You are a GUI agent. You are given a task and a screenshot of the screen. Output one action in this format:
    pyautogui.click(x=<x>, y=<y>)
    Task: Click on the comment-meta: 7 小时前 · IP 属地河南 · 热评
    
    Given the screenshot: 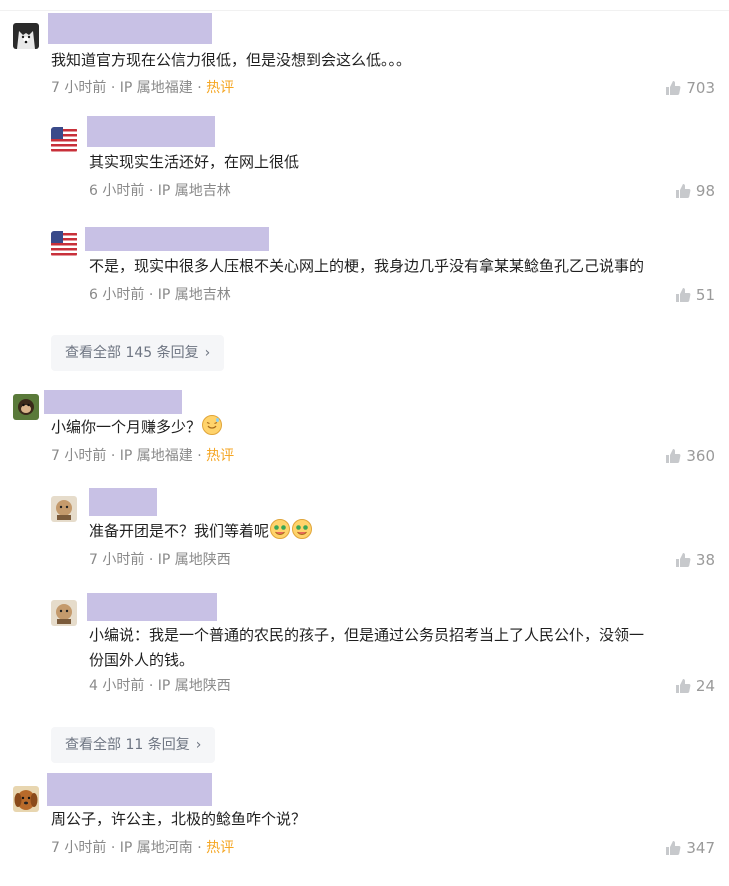 What is the action you would take?
    pyautogui.click(x=142, y=848)
    